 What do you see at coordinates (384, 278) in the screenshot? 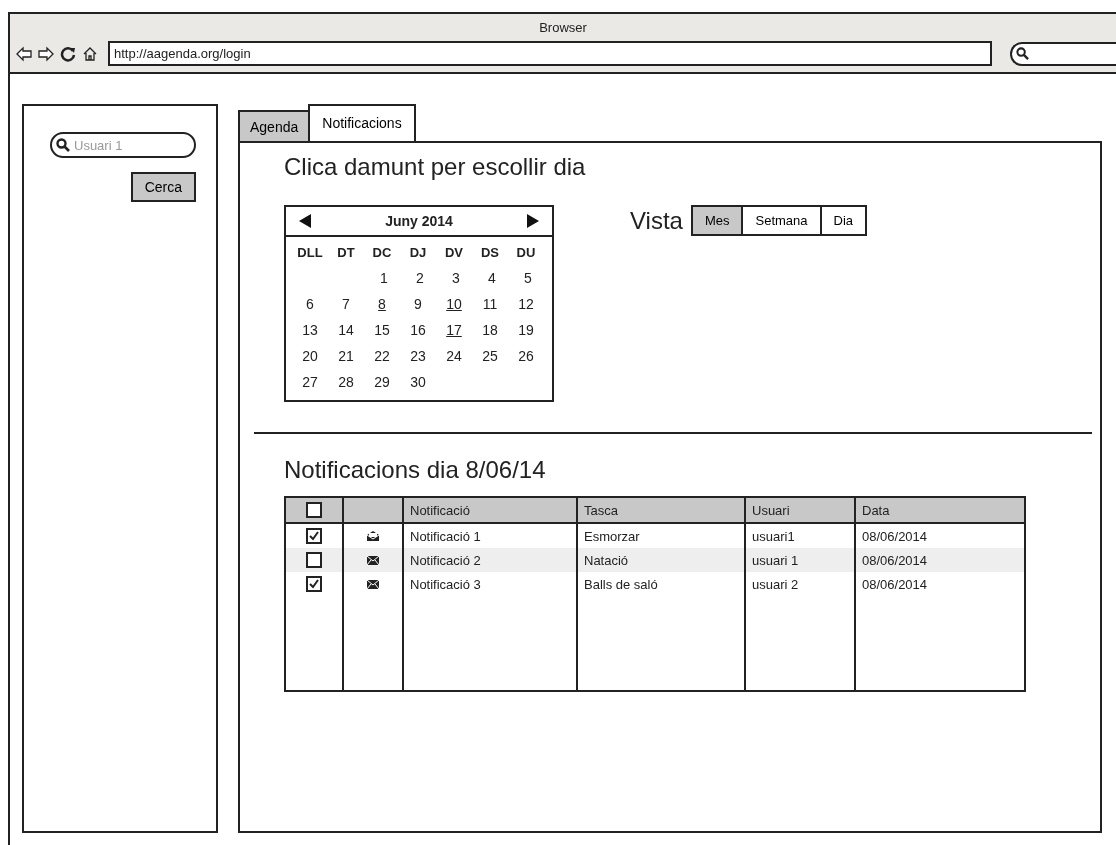
I see `calendar-day: 1` at bounding box center [384, 278].